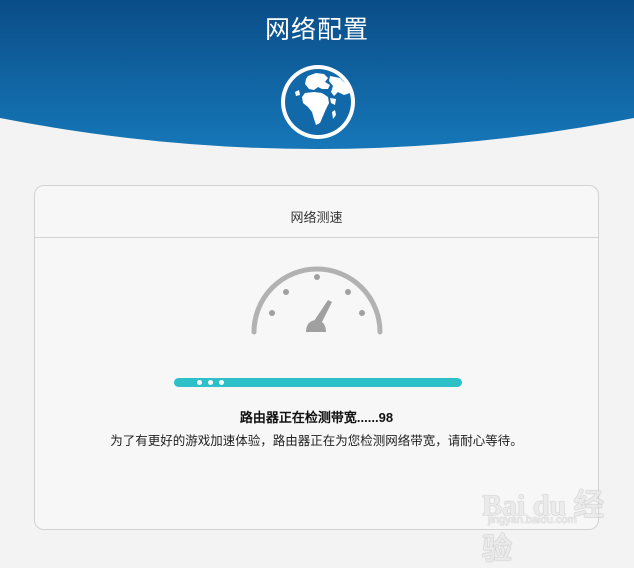  What do you see at coordinates (318, 382) in the screenshot?
I see `progress-bar` at bounding box center [318, 382].